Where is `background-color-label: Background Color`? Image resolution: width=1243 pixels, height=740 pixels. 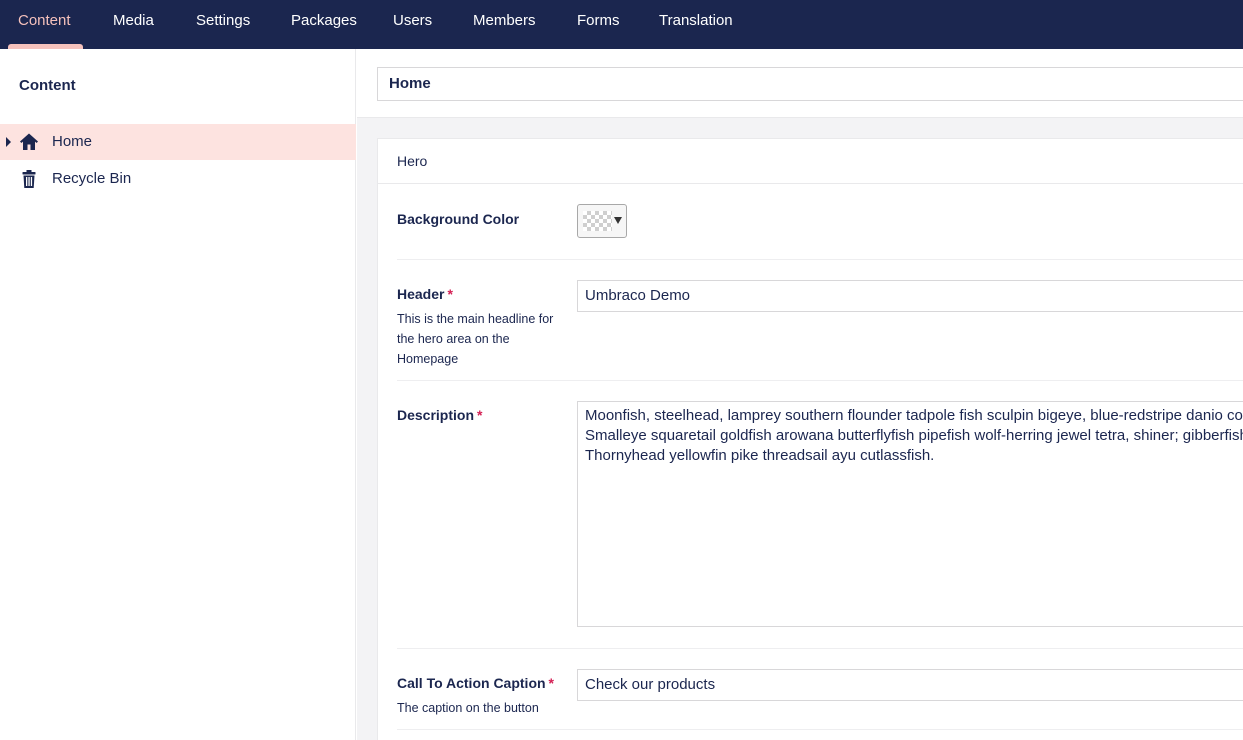
background-color-label: Background Color is located at coordinates (458, 219).